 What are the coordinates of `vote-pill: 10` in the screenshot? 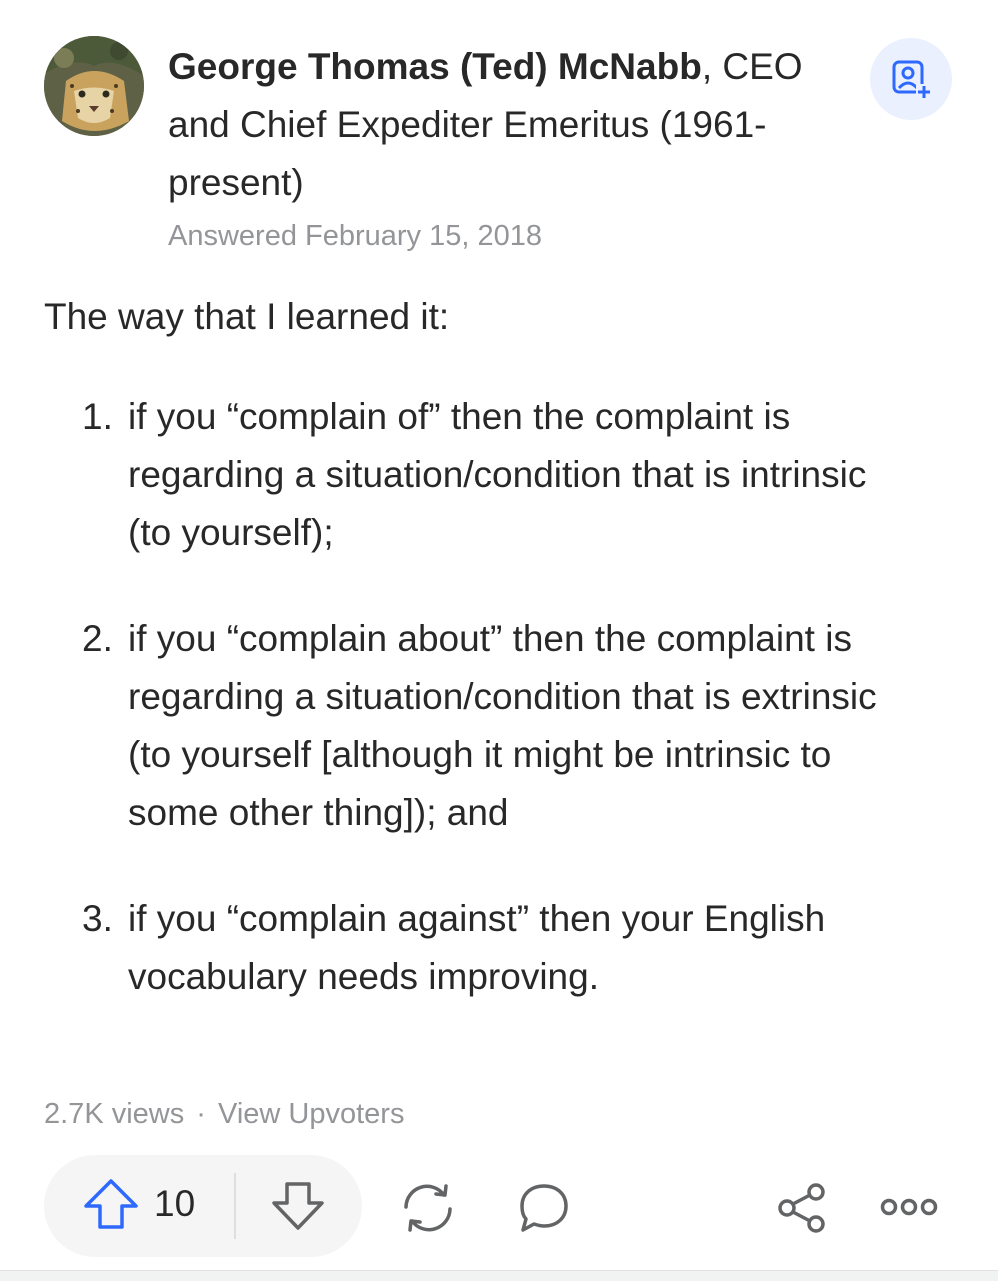 It's located at (203, 1206).